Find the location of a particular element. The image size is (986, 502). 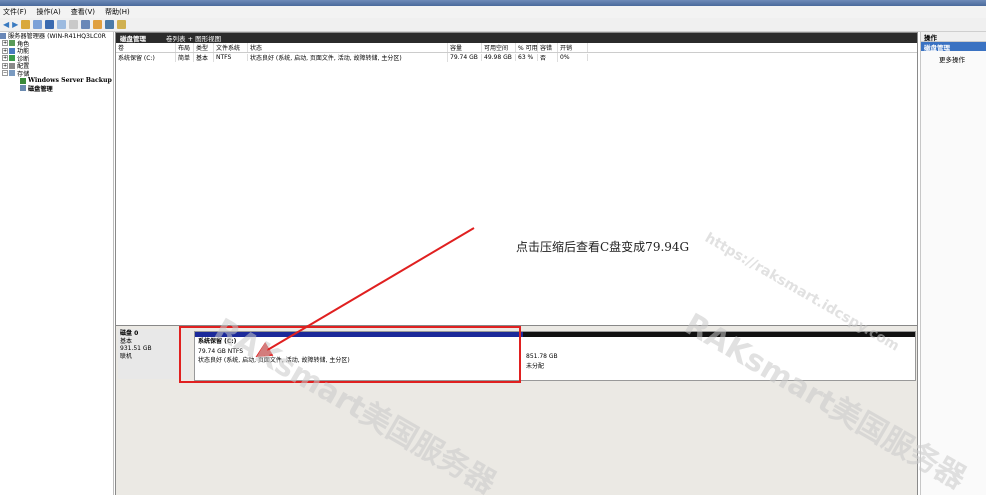

volume-table-header: 卷 布局 类型 文件系统 状态 容量 可用空间 % 可用 容错 开销 is located at coordinates (516, 48).